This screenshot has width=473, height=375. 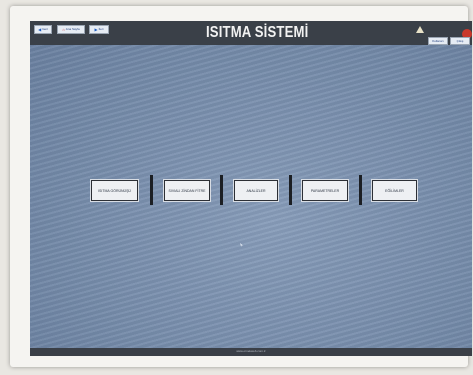 What do you see at coordinates (96, 29) in the screenshot?
I see `arrow-right-icon: ▶` at bounding box center [96, 29].